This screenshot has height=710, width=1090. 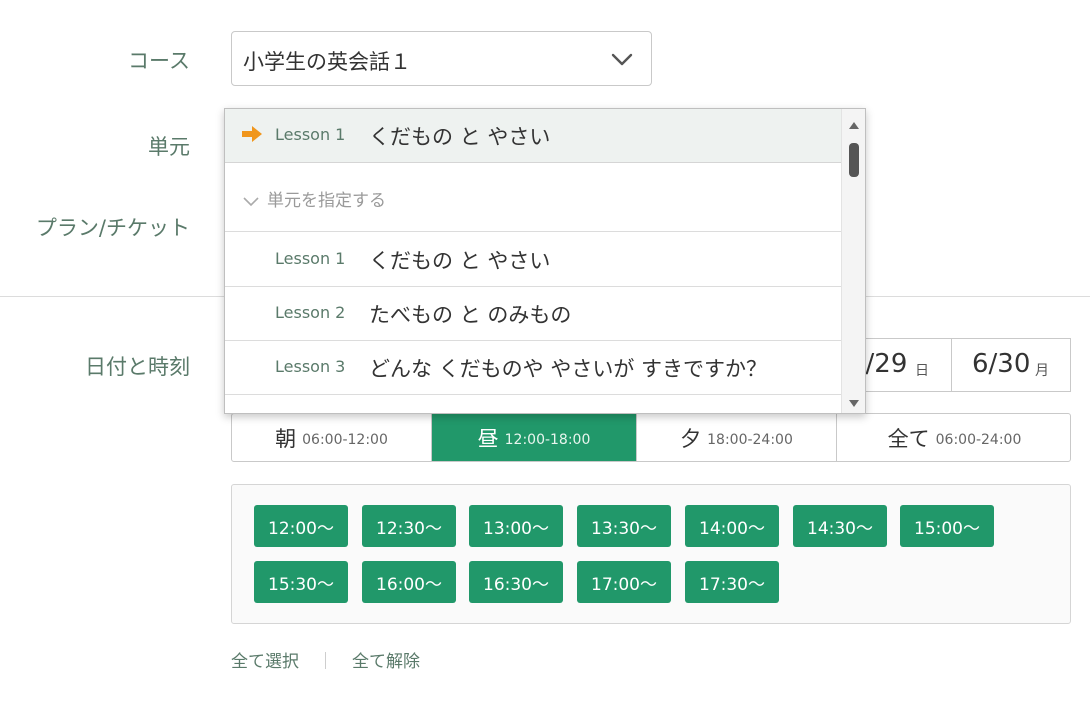 I want to click on tab-morning: 朝 06:00-12:00, so click(x=332, y=437).